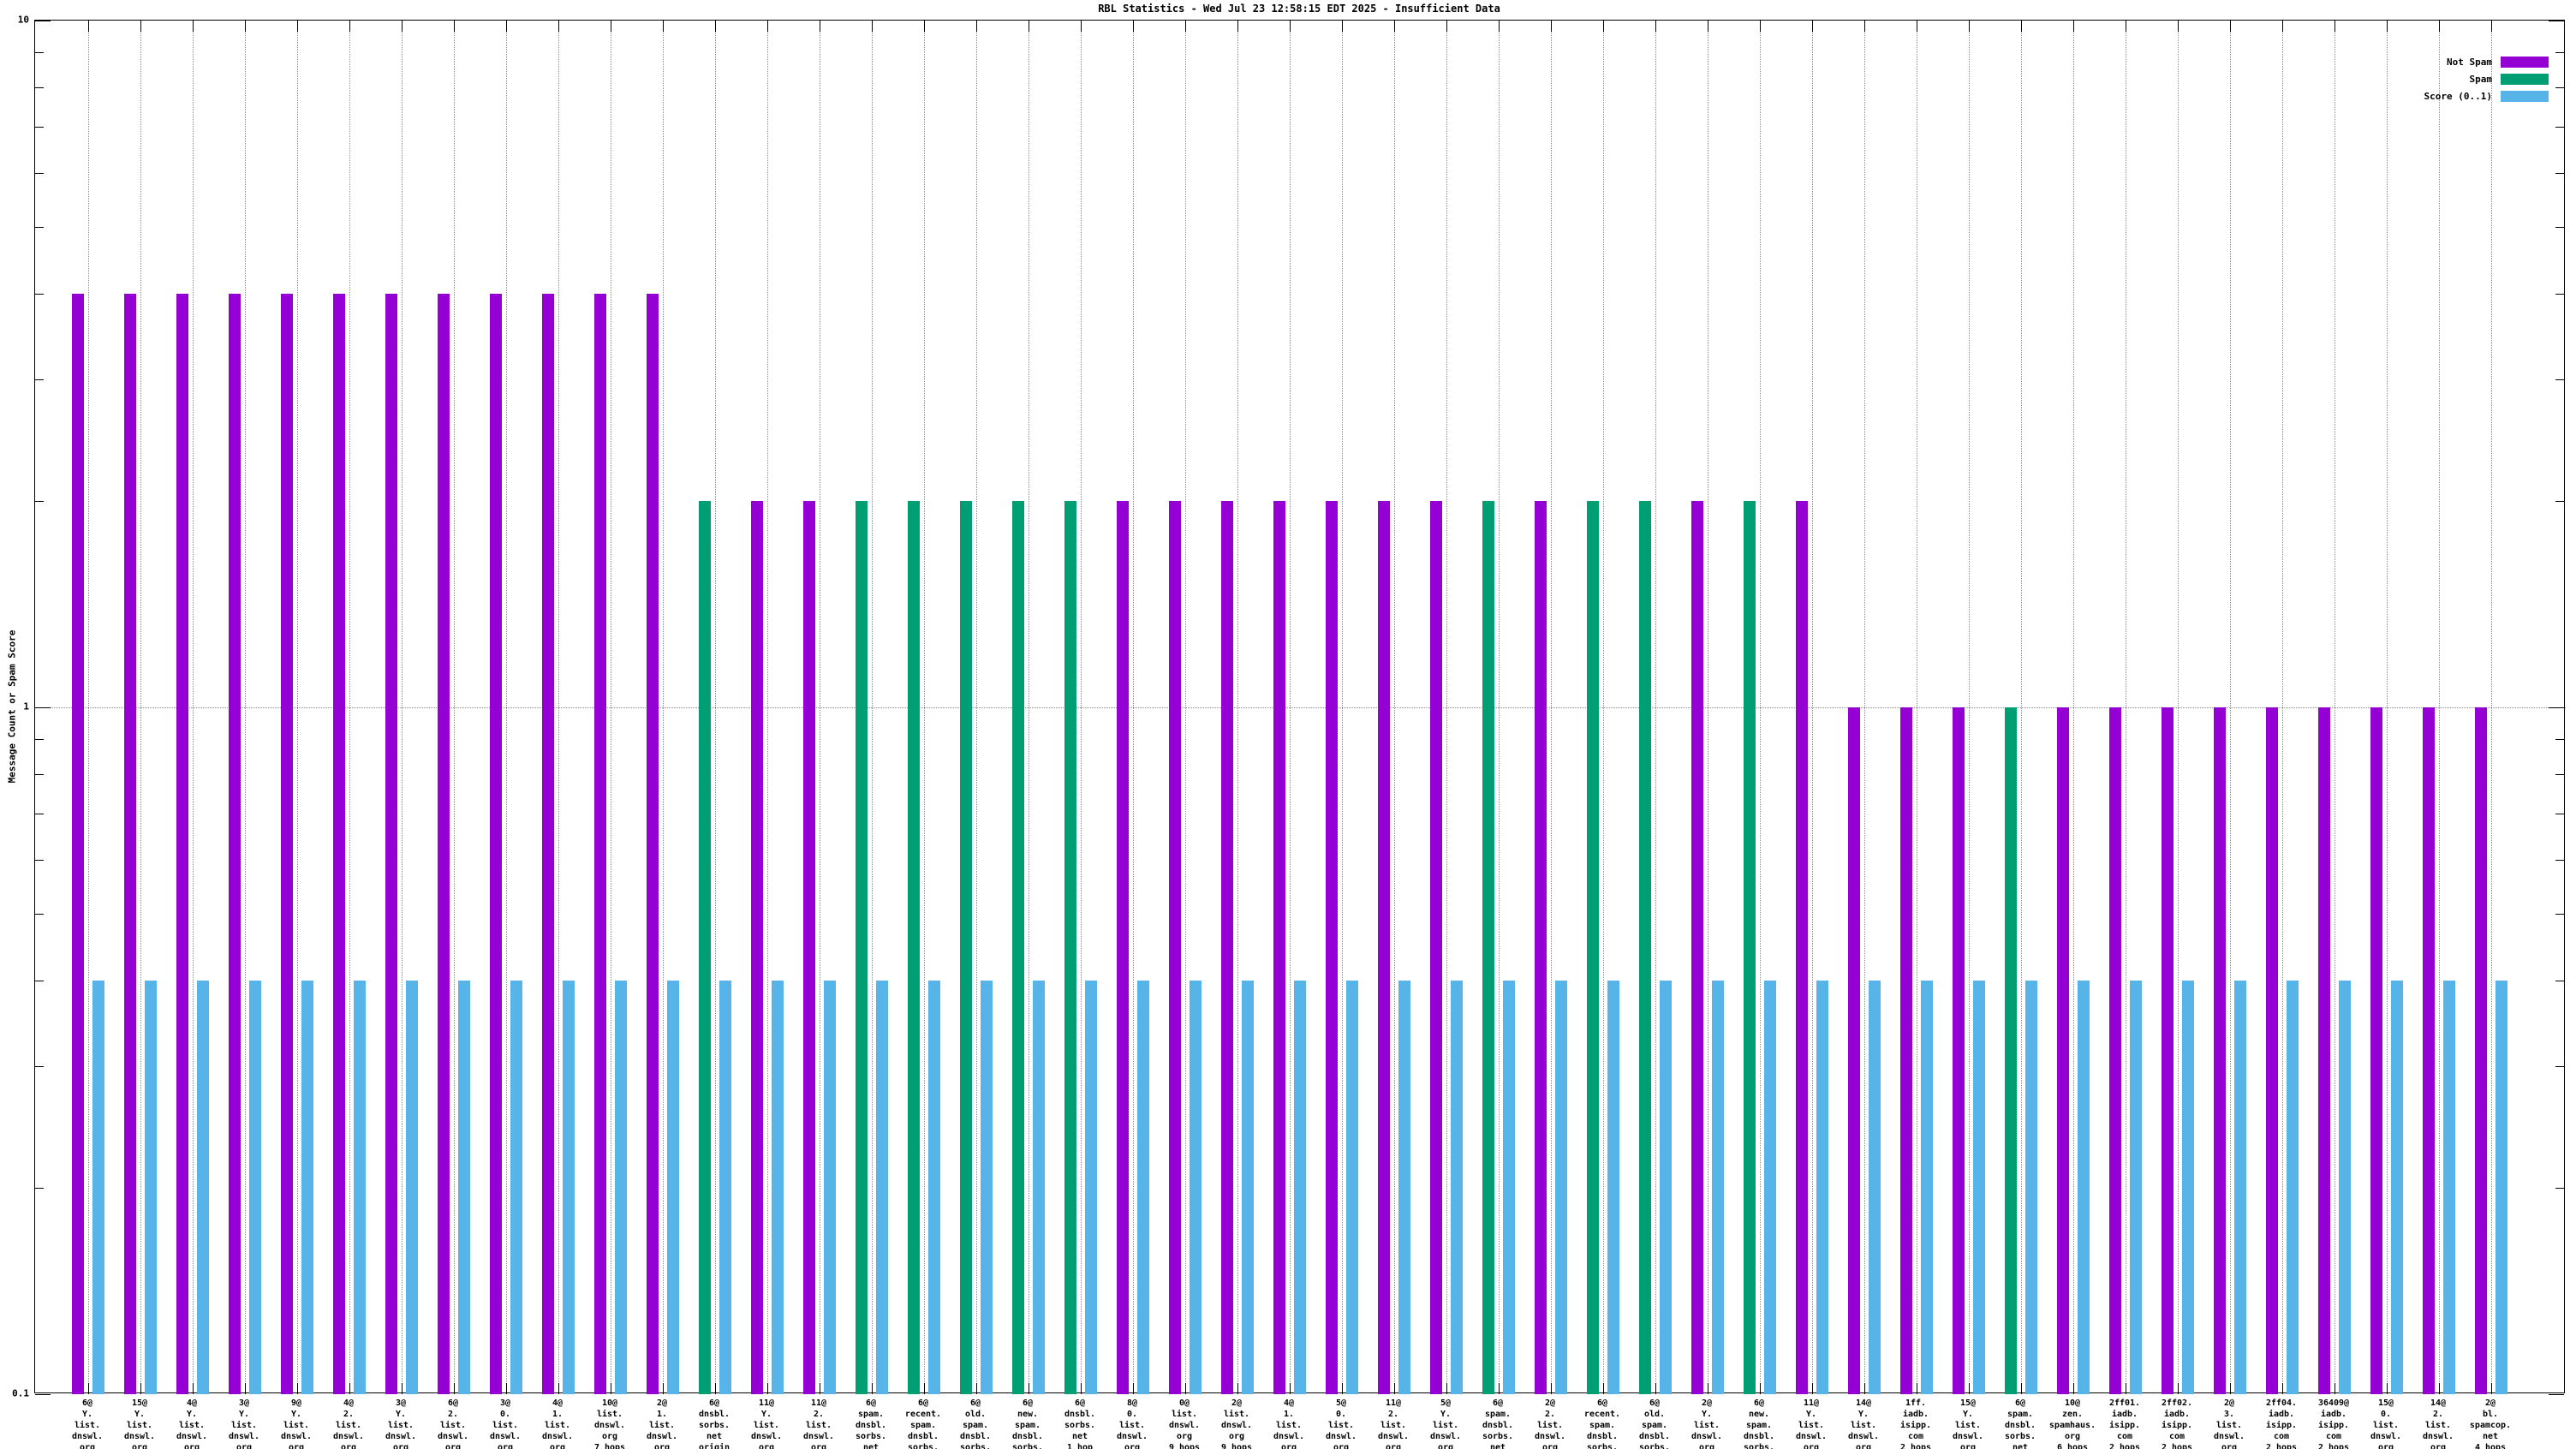  Describe the element at coordinates (43, 1394) in the screenshot. I see `y-major-tick-left` at that location.